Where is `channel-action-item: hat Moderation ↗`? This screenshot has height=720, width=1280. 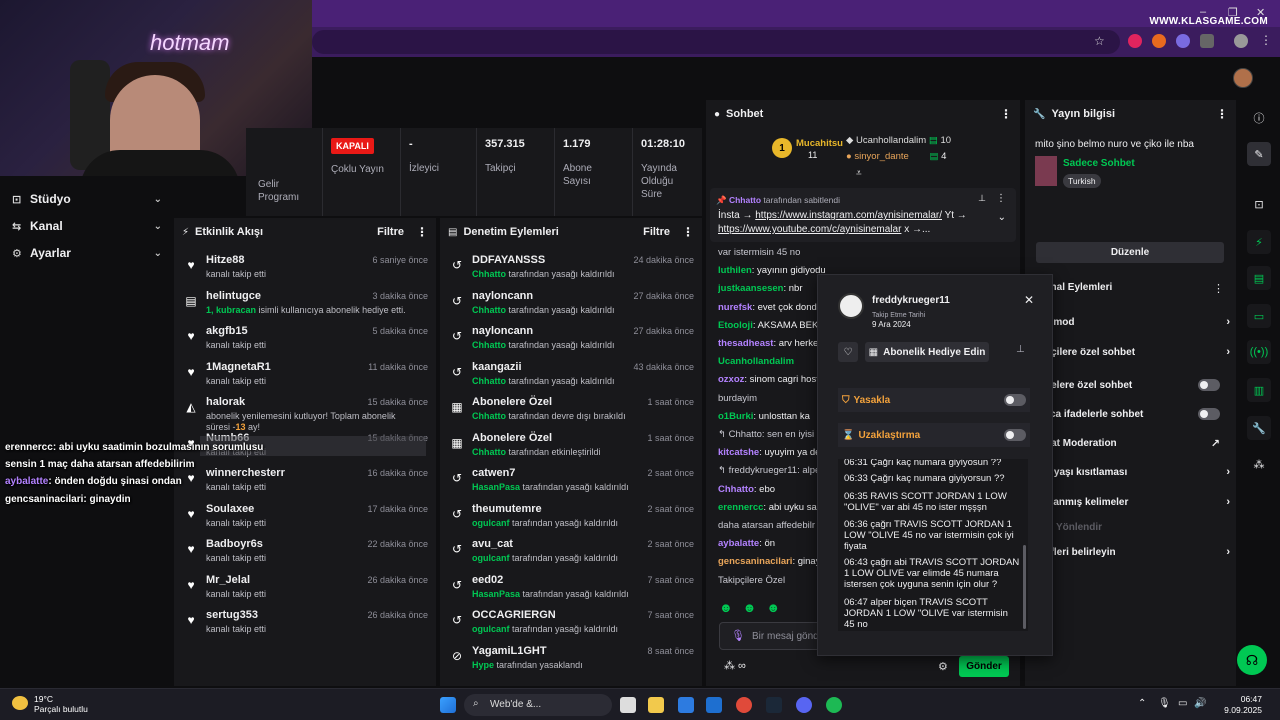
channel-action-item: hat Moderation ↗ is located at coordinates (1137, 443).